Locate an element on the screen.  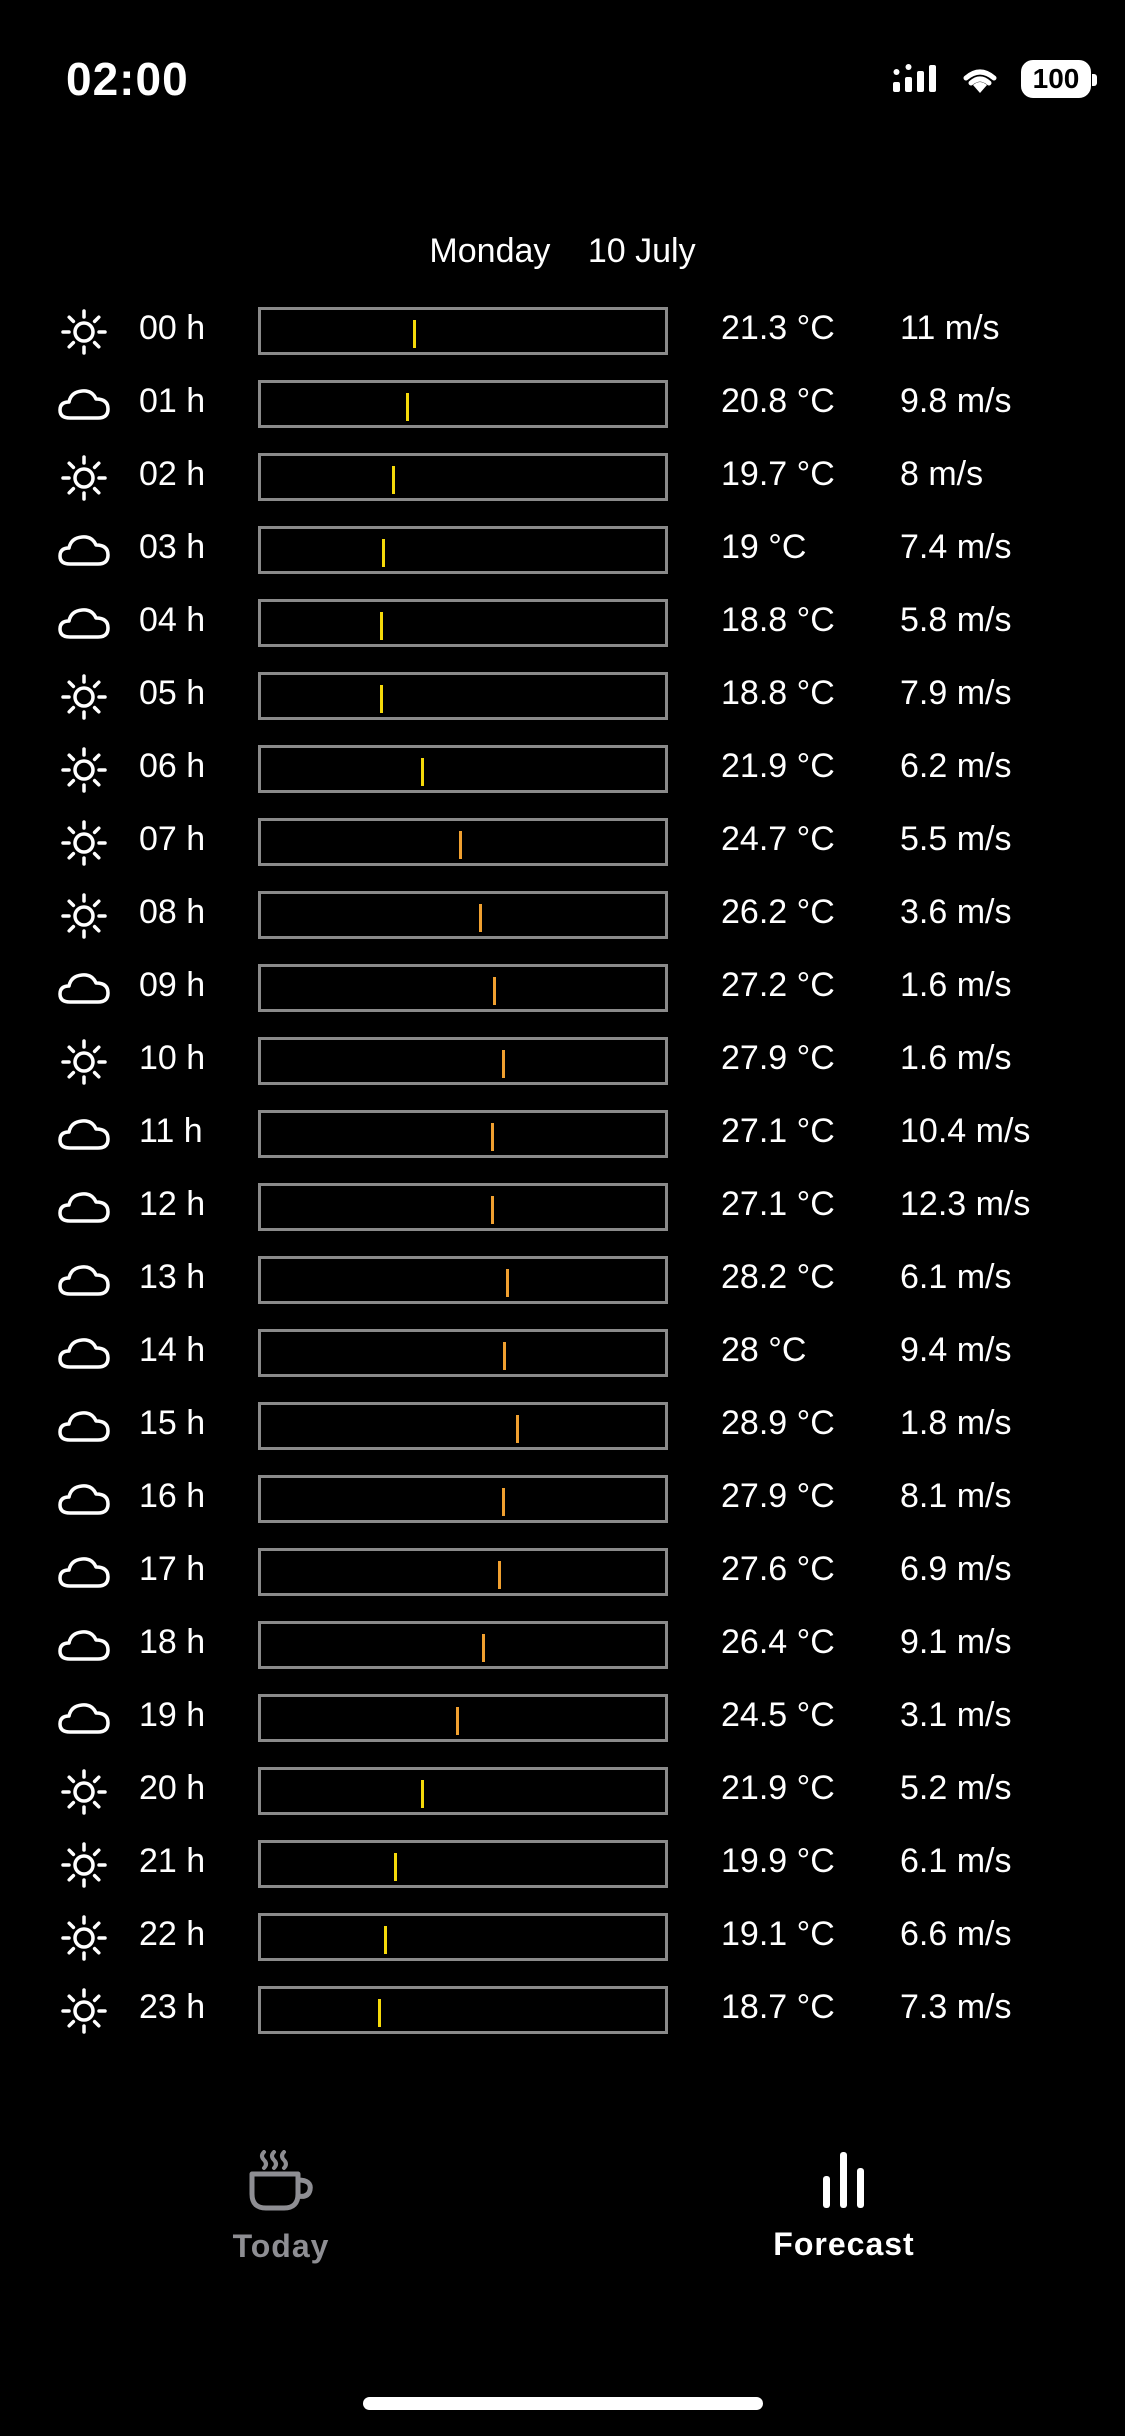
wind-speed-value: 6.6 m/s is located at coordinates (956, 1934).